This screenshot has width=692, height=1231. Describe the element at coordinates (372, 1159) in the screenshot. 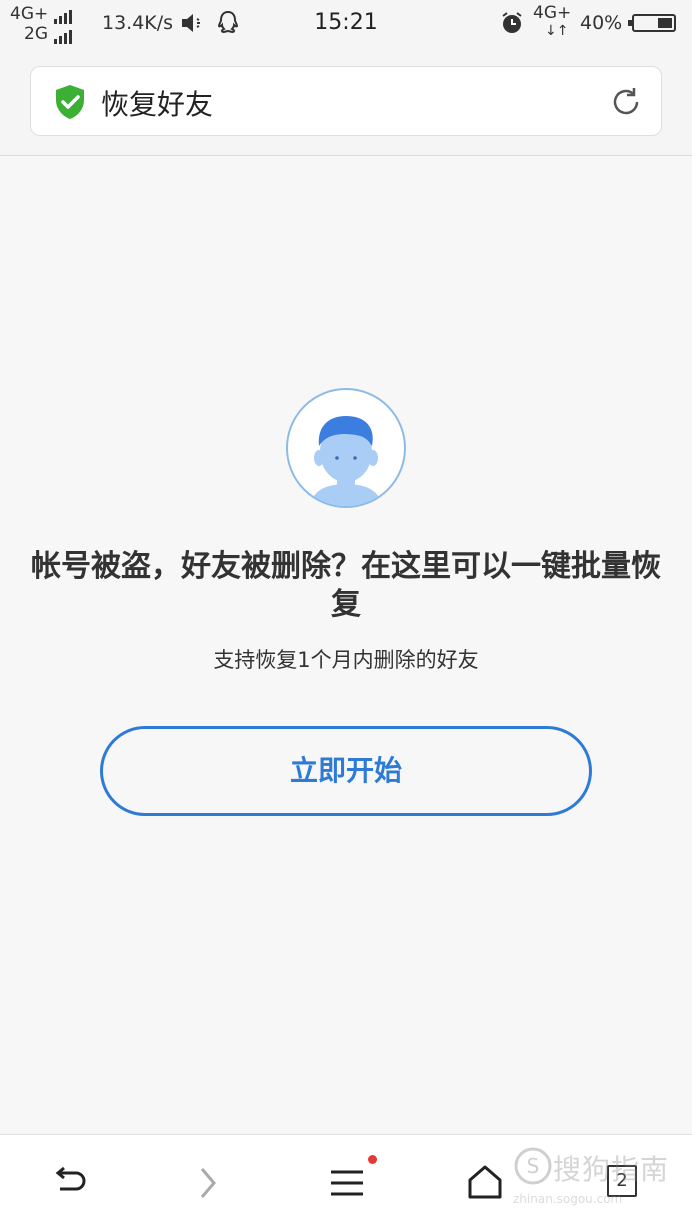

I see `notification-dot` at that location.